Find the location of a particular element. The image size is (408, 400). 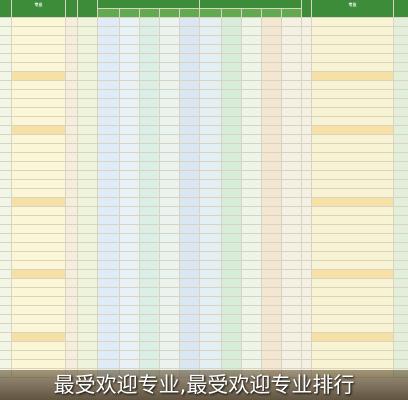

header-group-right is located at coordinates (251, 4).